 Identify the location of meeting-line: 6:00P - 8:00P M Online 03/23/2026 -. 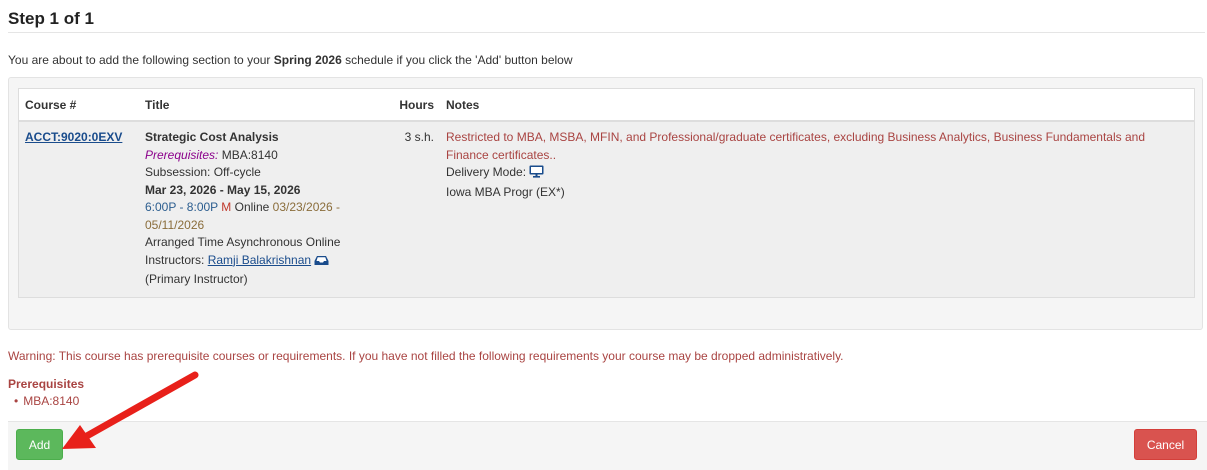
(263, 208).